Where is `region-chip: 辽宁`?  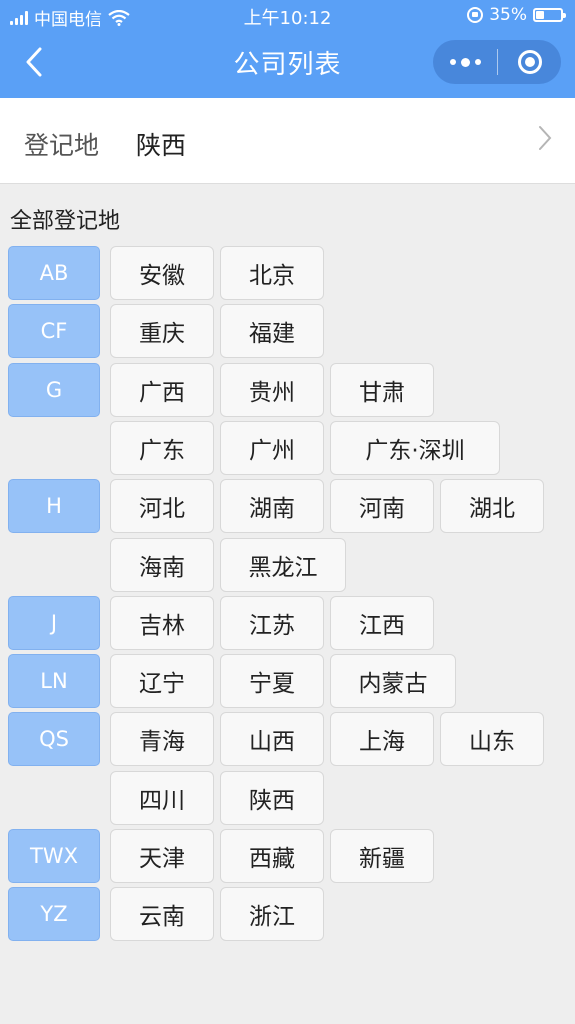
region-chip: 辽宁 is located at coordinates (162, 681).